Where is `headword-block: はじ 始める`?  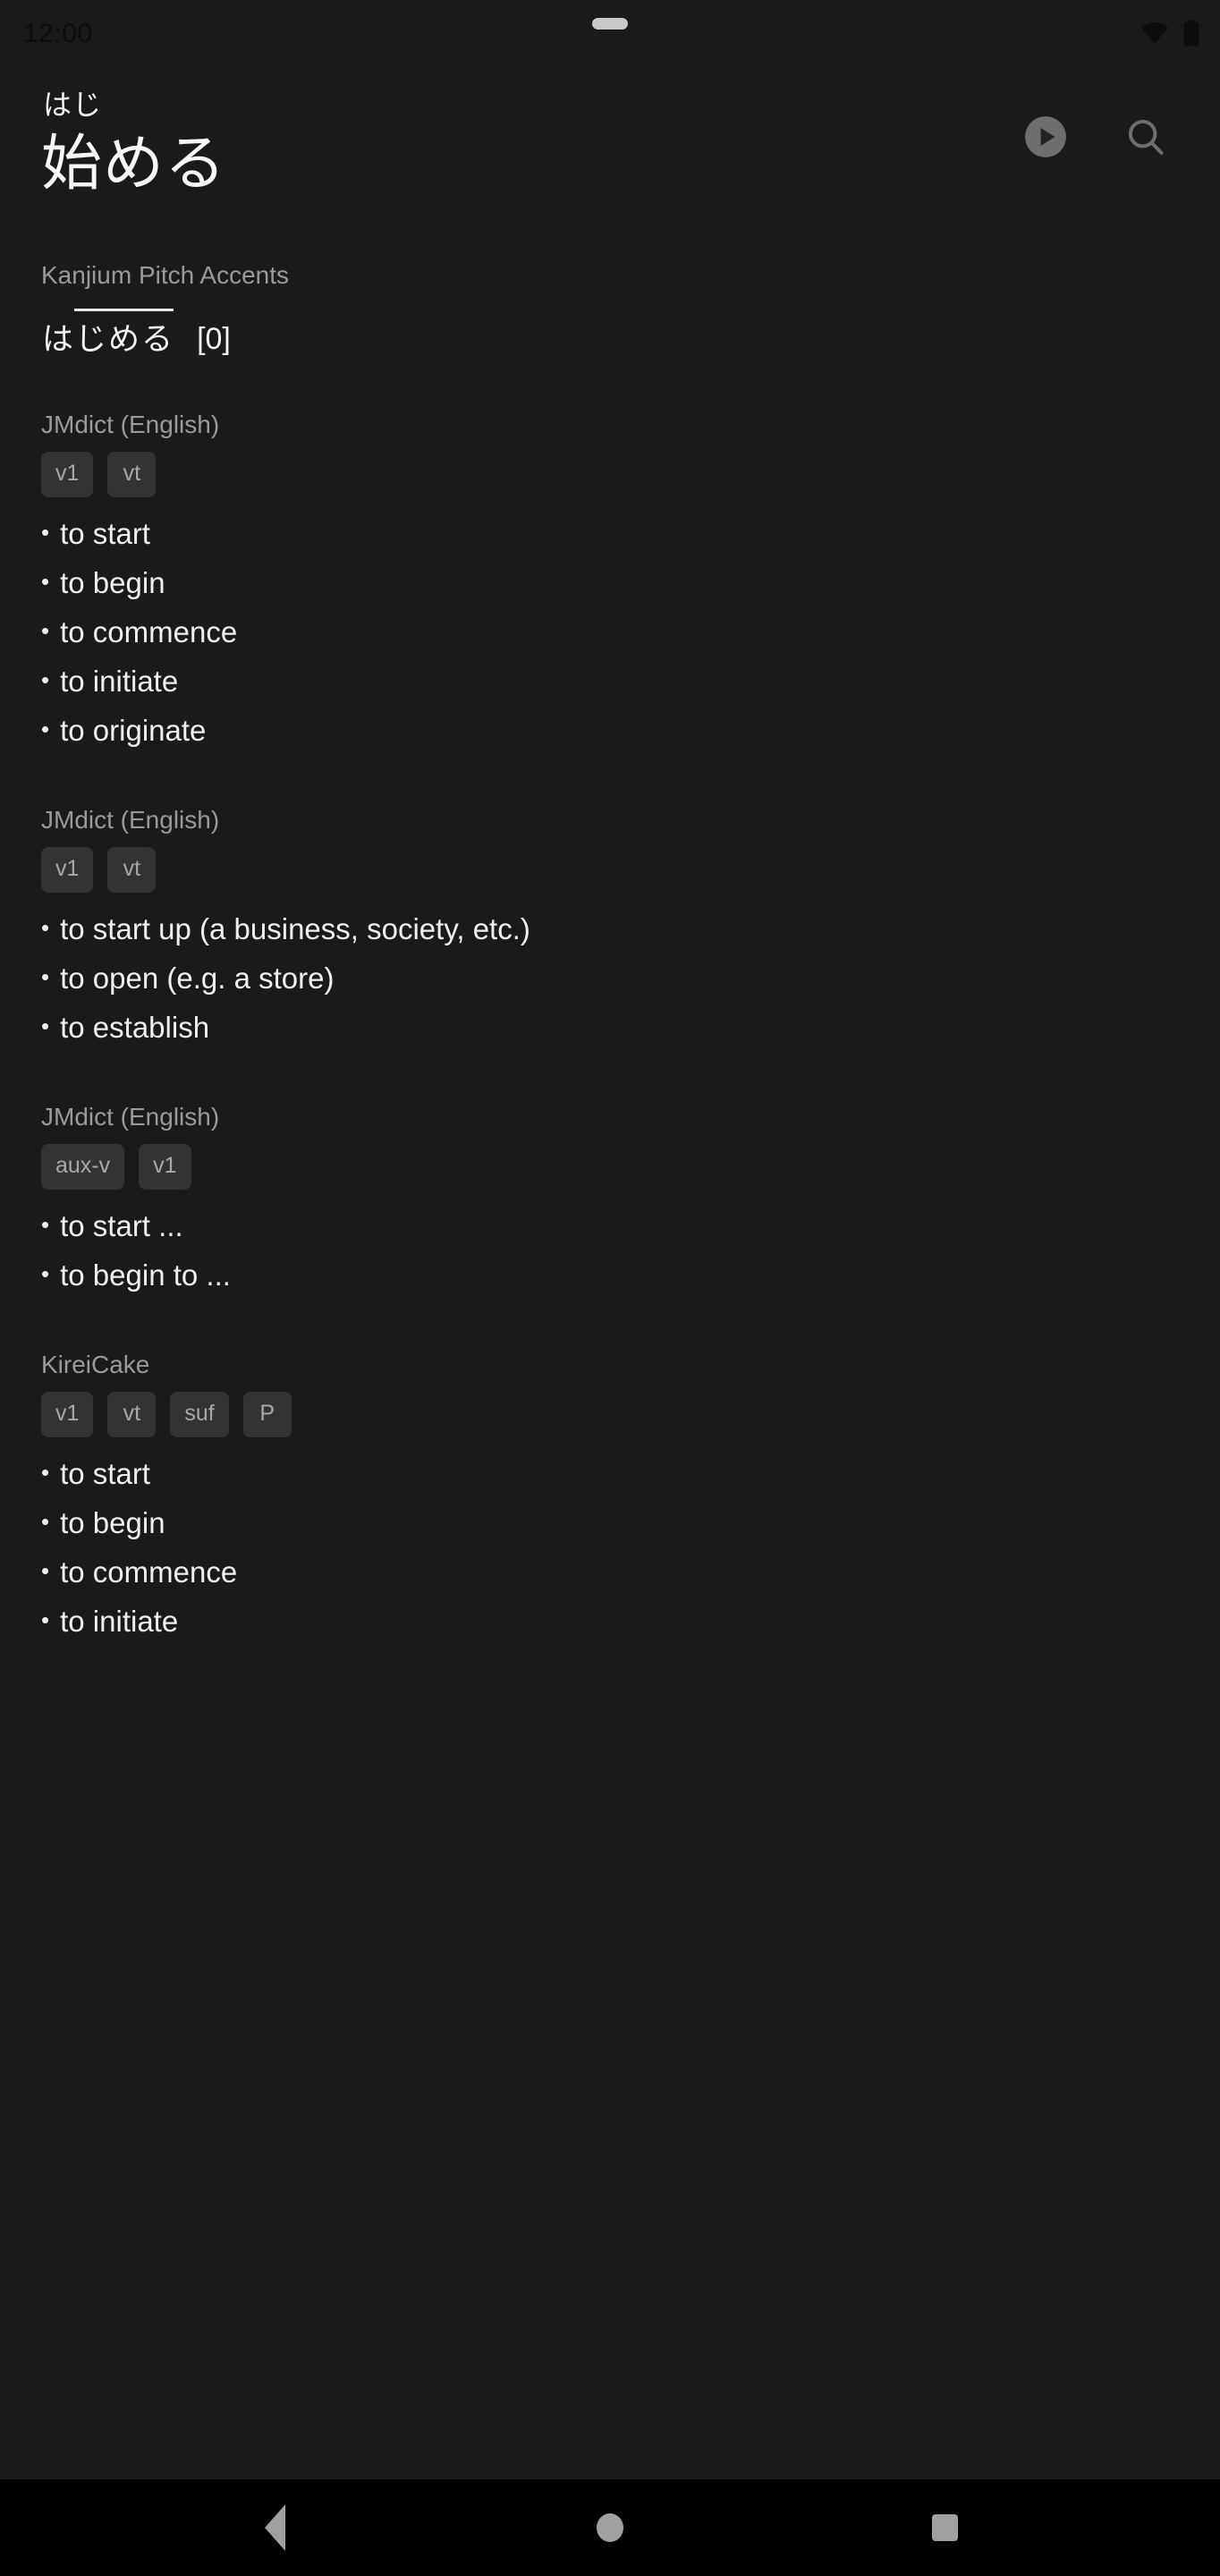 headword-block: はじ 始める is located at coordinates (134, 143).